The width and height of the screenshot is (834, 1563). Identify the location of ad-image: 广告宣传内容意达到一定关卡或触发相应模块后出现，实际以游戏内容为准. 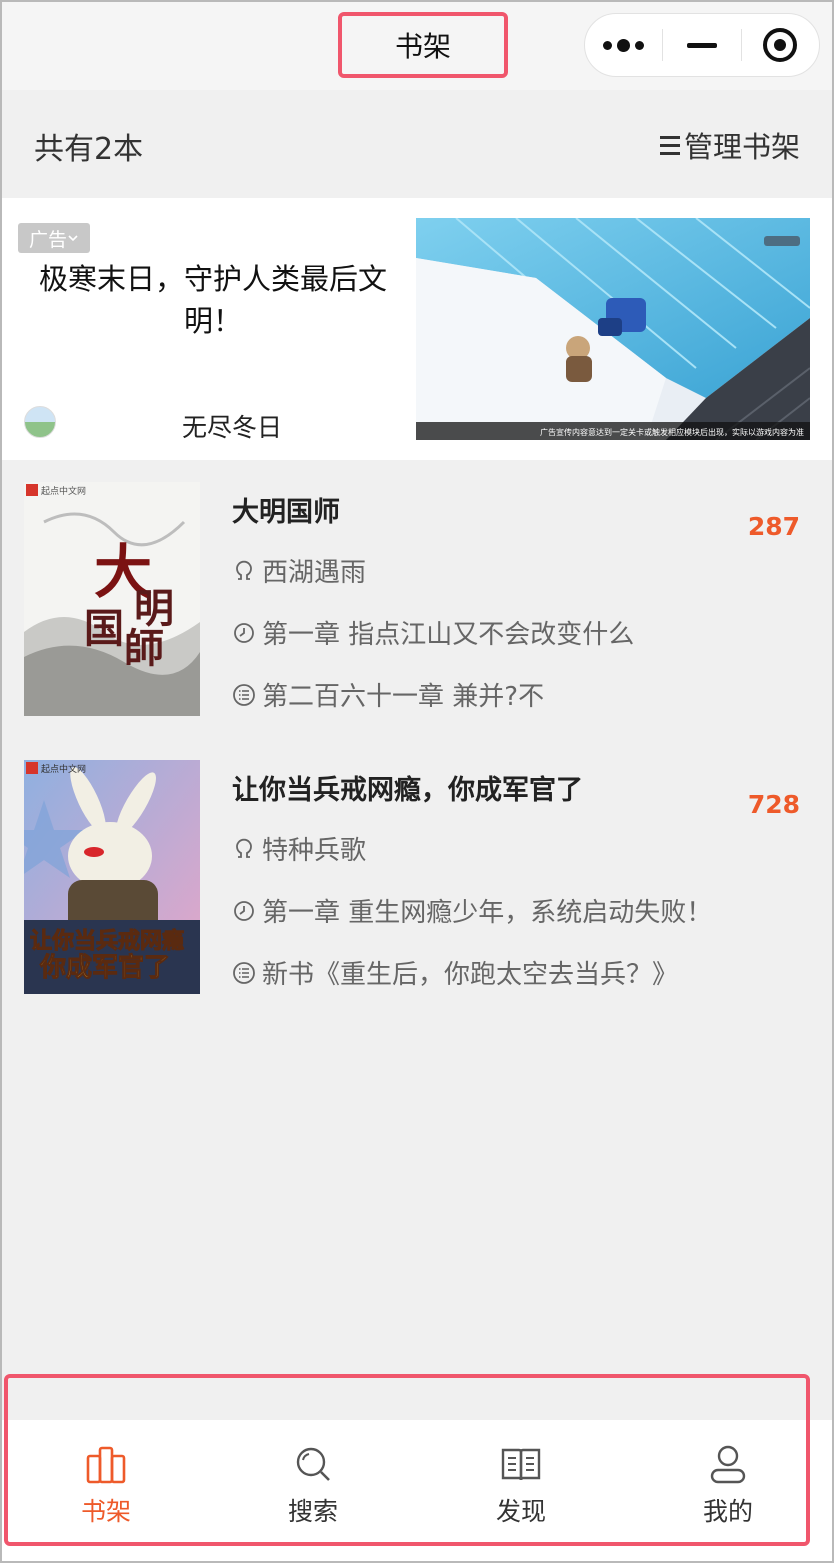
(613, 329).